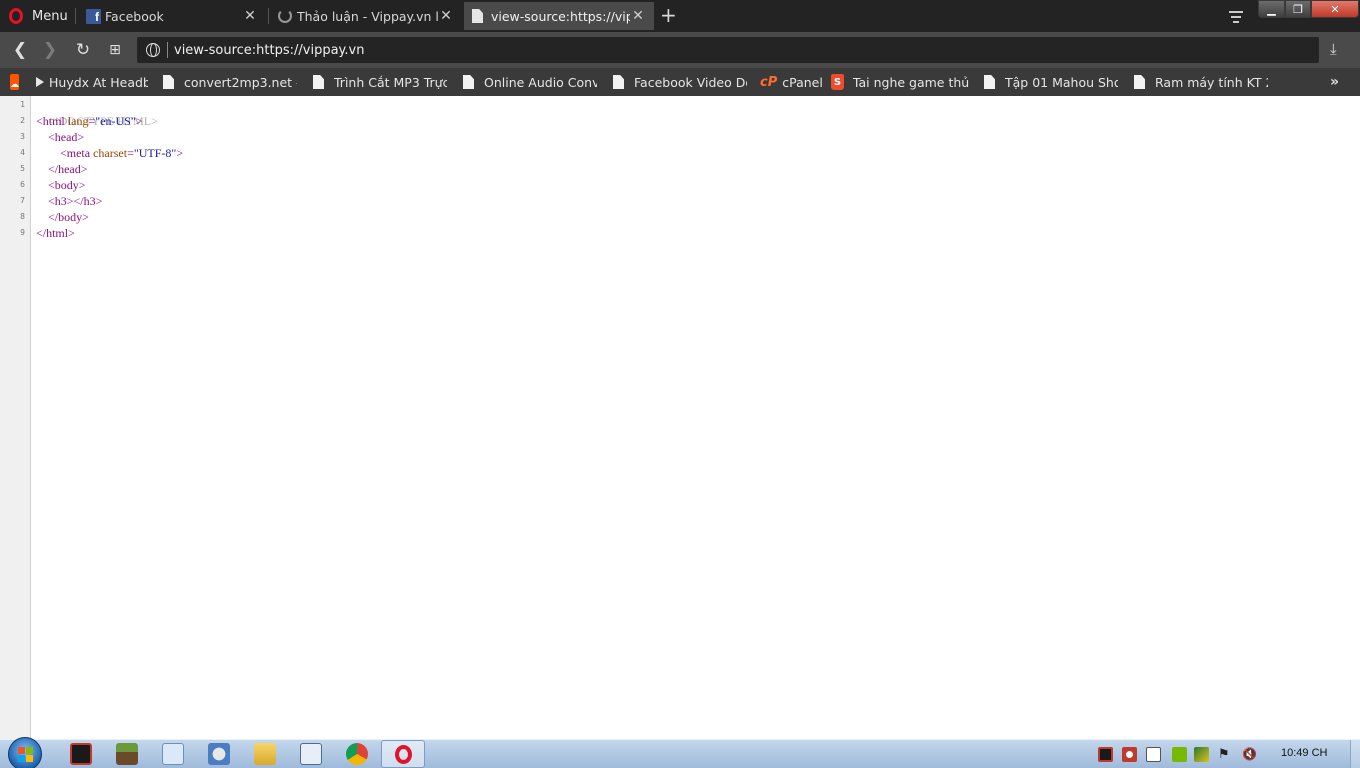 This screenshot has height=768, width=1360. Describe the element at coordinates (89, 121) in the screenshot. I see `source-line: <html lang="en-US">` at that location.